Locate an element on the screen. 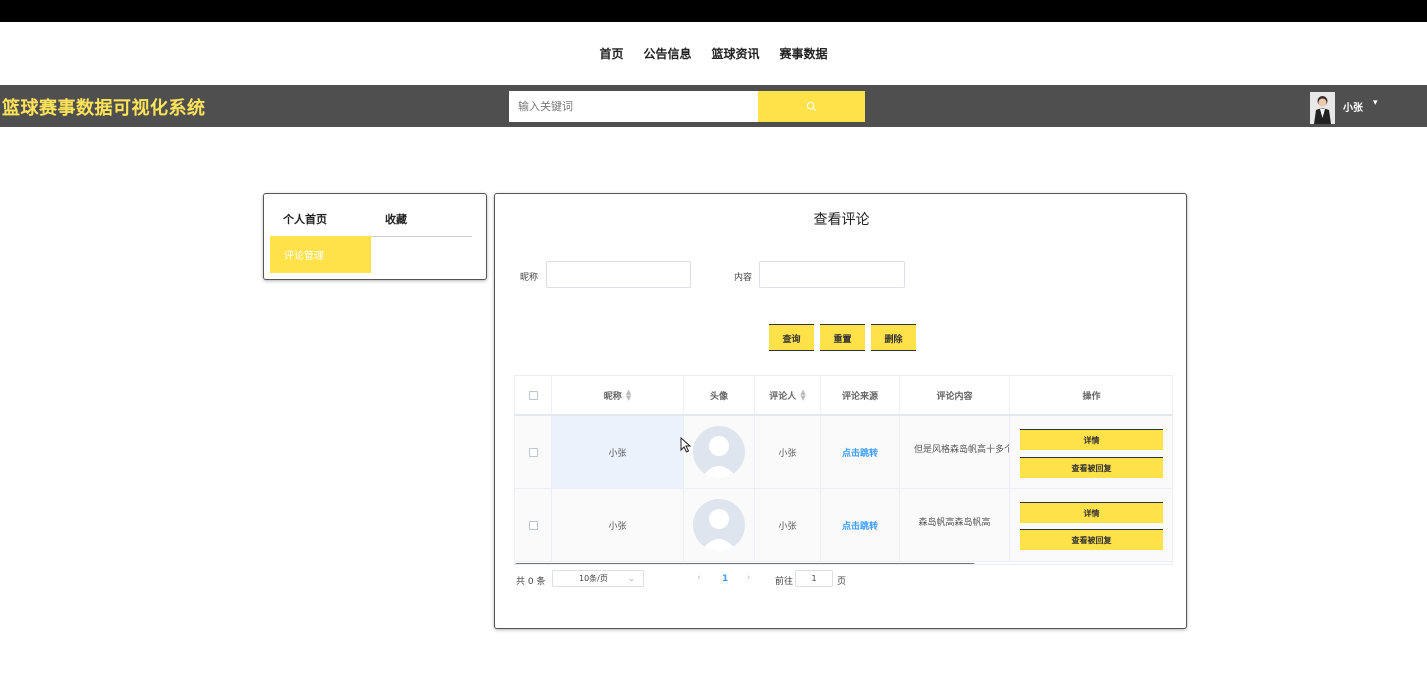 Image resolution: width=1427 pixels, height=697 pixels. mouse-cursor-icon is located at coordinates (686, 445).